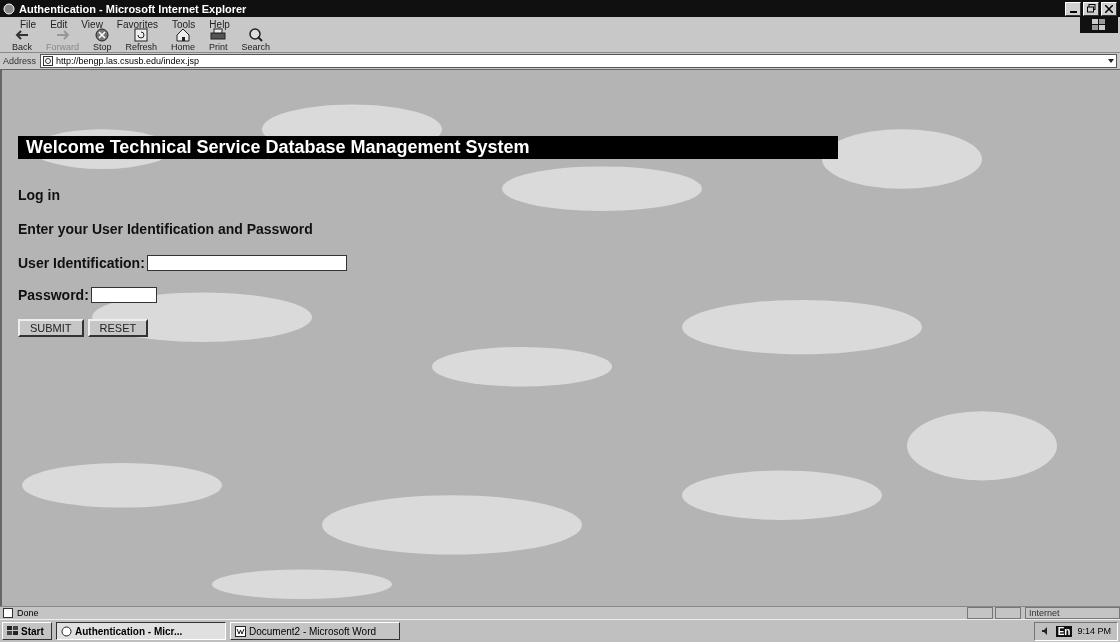 The height and width of the screenshot is (642, 1120). Describe the element at coordinates (128, 61) in the screenshot. I see `address-text: http://bengp.las.csusb.edu/index.jsp` at that location.